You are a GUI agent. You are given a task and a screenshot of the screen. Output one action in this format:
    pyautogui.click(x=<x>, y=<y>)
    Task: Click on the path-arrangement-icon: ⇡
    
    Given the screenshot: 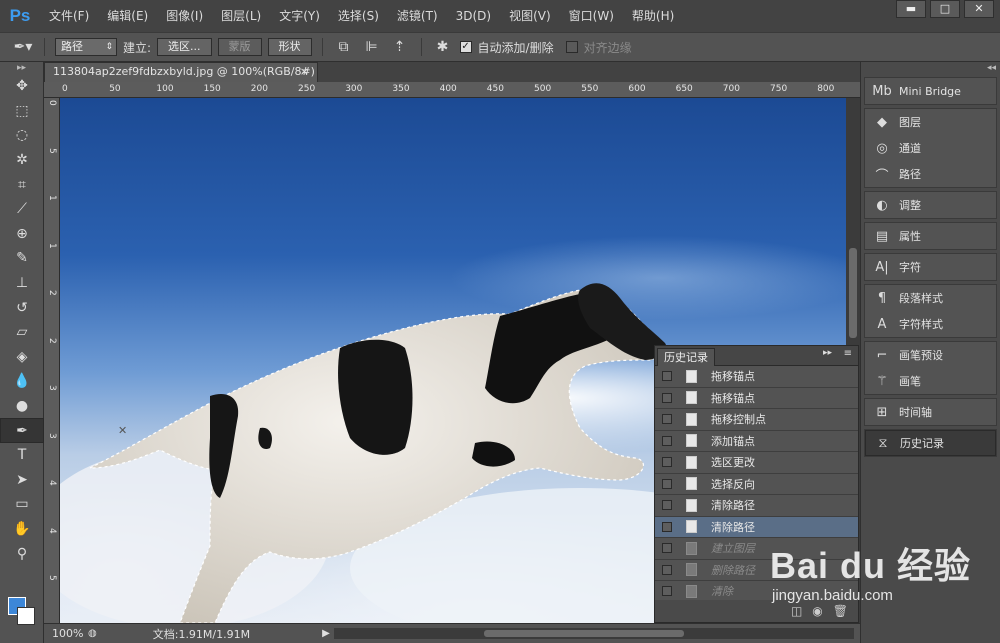 What is the action you would take?
    pyautogui.click(x=400, y=47)
    